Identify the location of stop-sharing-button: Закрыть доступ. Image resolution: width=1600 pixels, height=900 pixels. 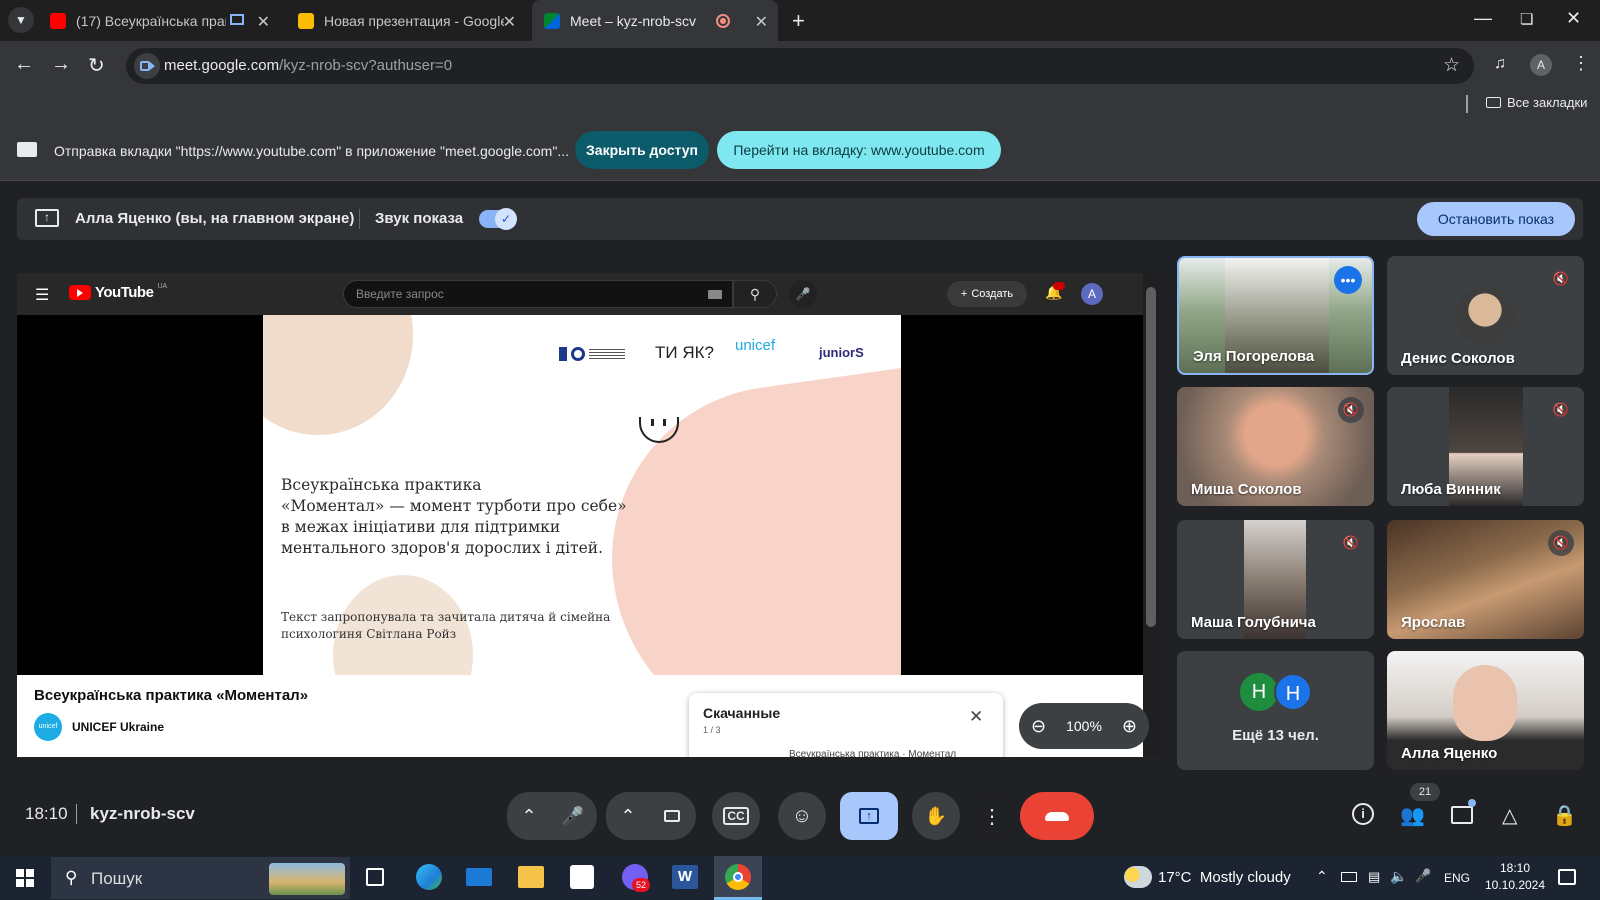
(642, 150).